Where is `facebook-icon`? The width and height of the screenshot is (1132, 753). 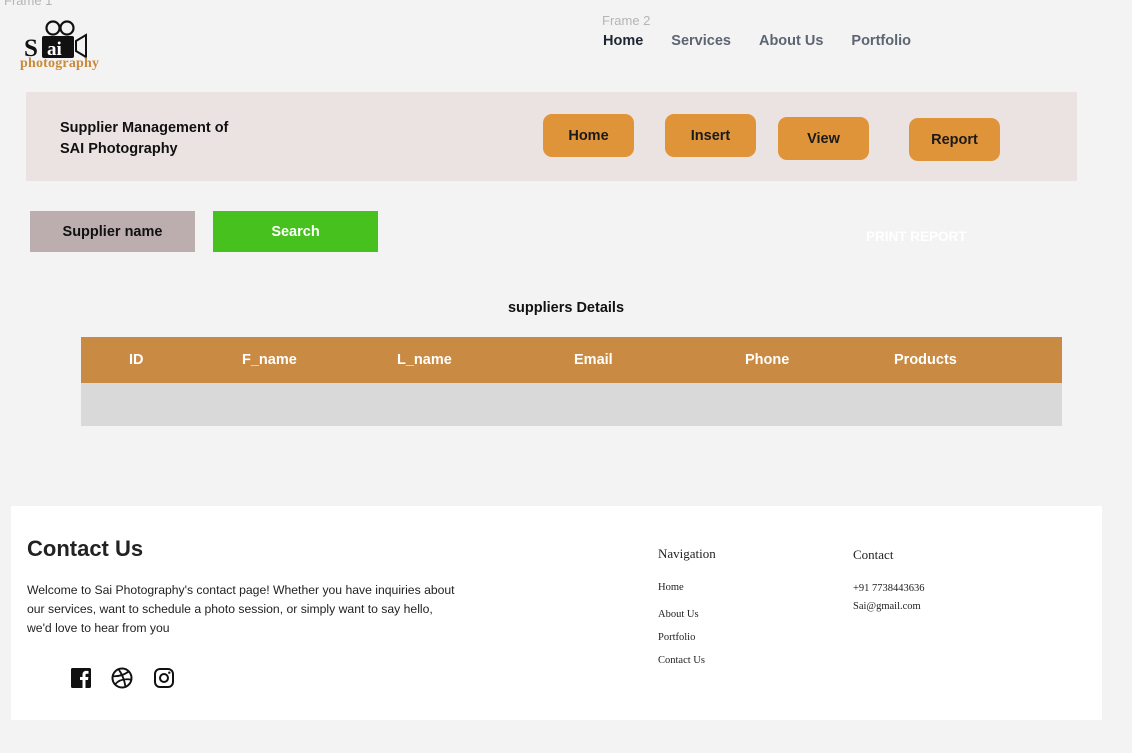 facebook-icon is located at coordinates (81, 678).